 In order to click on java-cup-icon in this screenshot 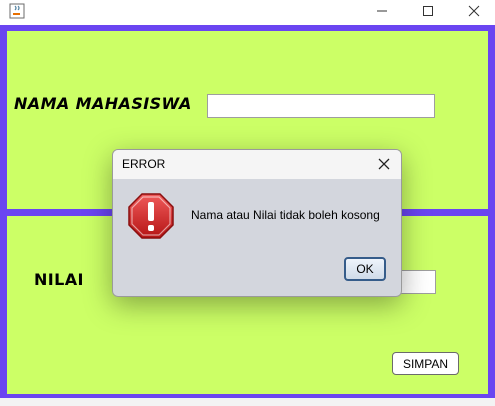, I will do `click(17, 11)`.